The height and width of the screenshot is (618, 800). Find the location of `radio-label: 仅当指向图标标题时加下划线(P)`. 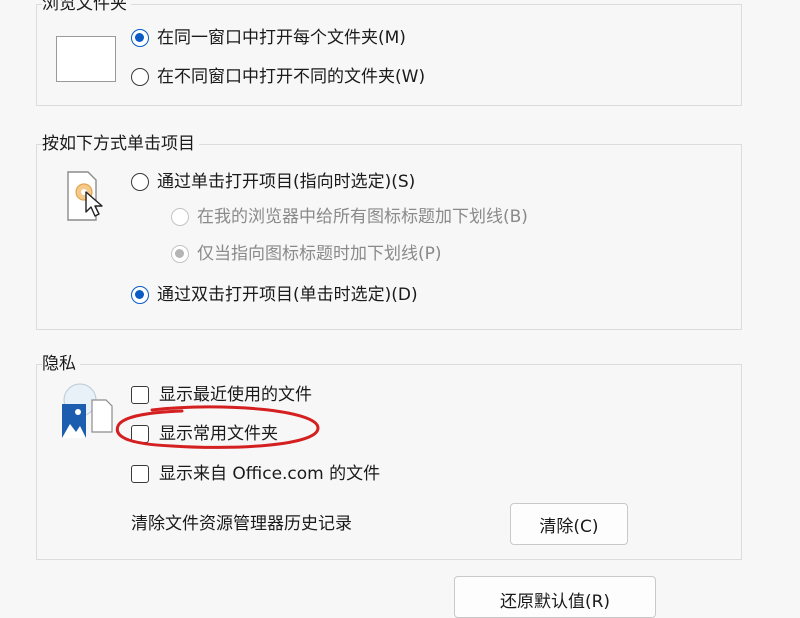

radio-label: 仅当指向图标标题时加下划线(P) is located at coordinates (319, 254).